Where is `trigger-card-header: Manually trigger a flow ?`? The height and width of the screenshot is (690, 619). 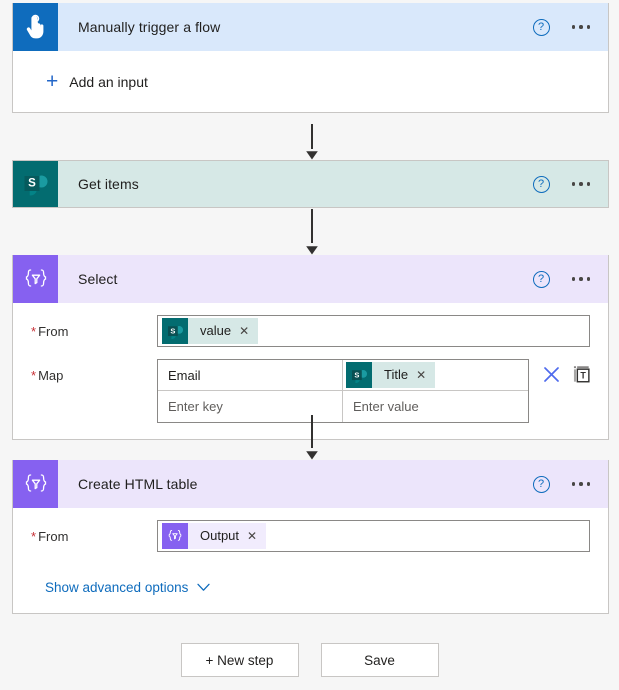 trigger-card-header: Manually trigger a flow ? is located at coordinates (310, 27).